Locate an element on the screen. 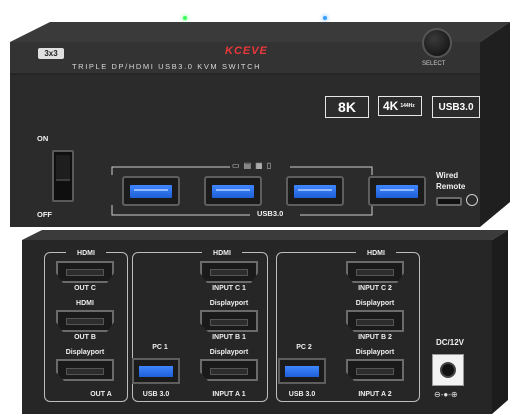 Image resolution: width=522 pixels, height=418 pixels. remote-jack-icon is located at coordinates (472, 200).